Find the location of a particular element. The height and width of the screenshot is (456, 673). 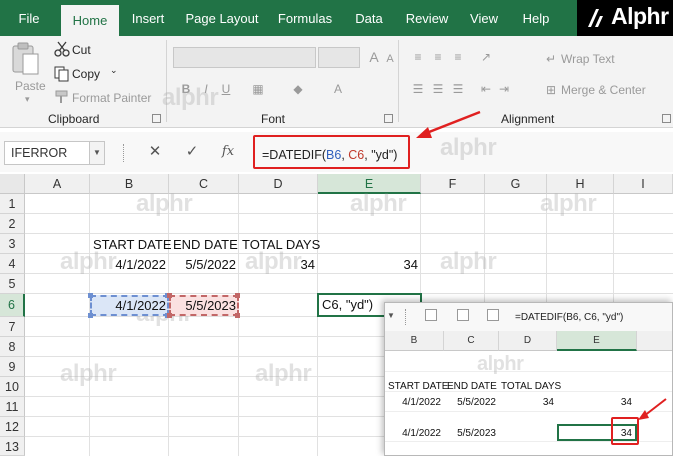

format-painter-button: Format Painter is located at coordinates (111, 98).